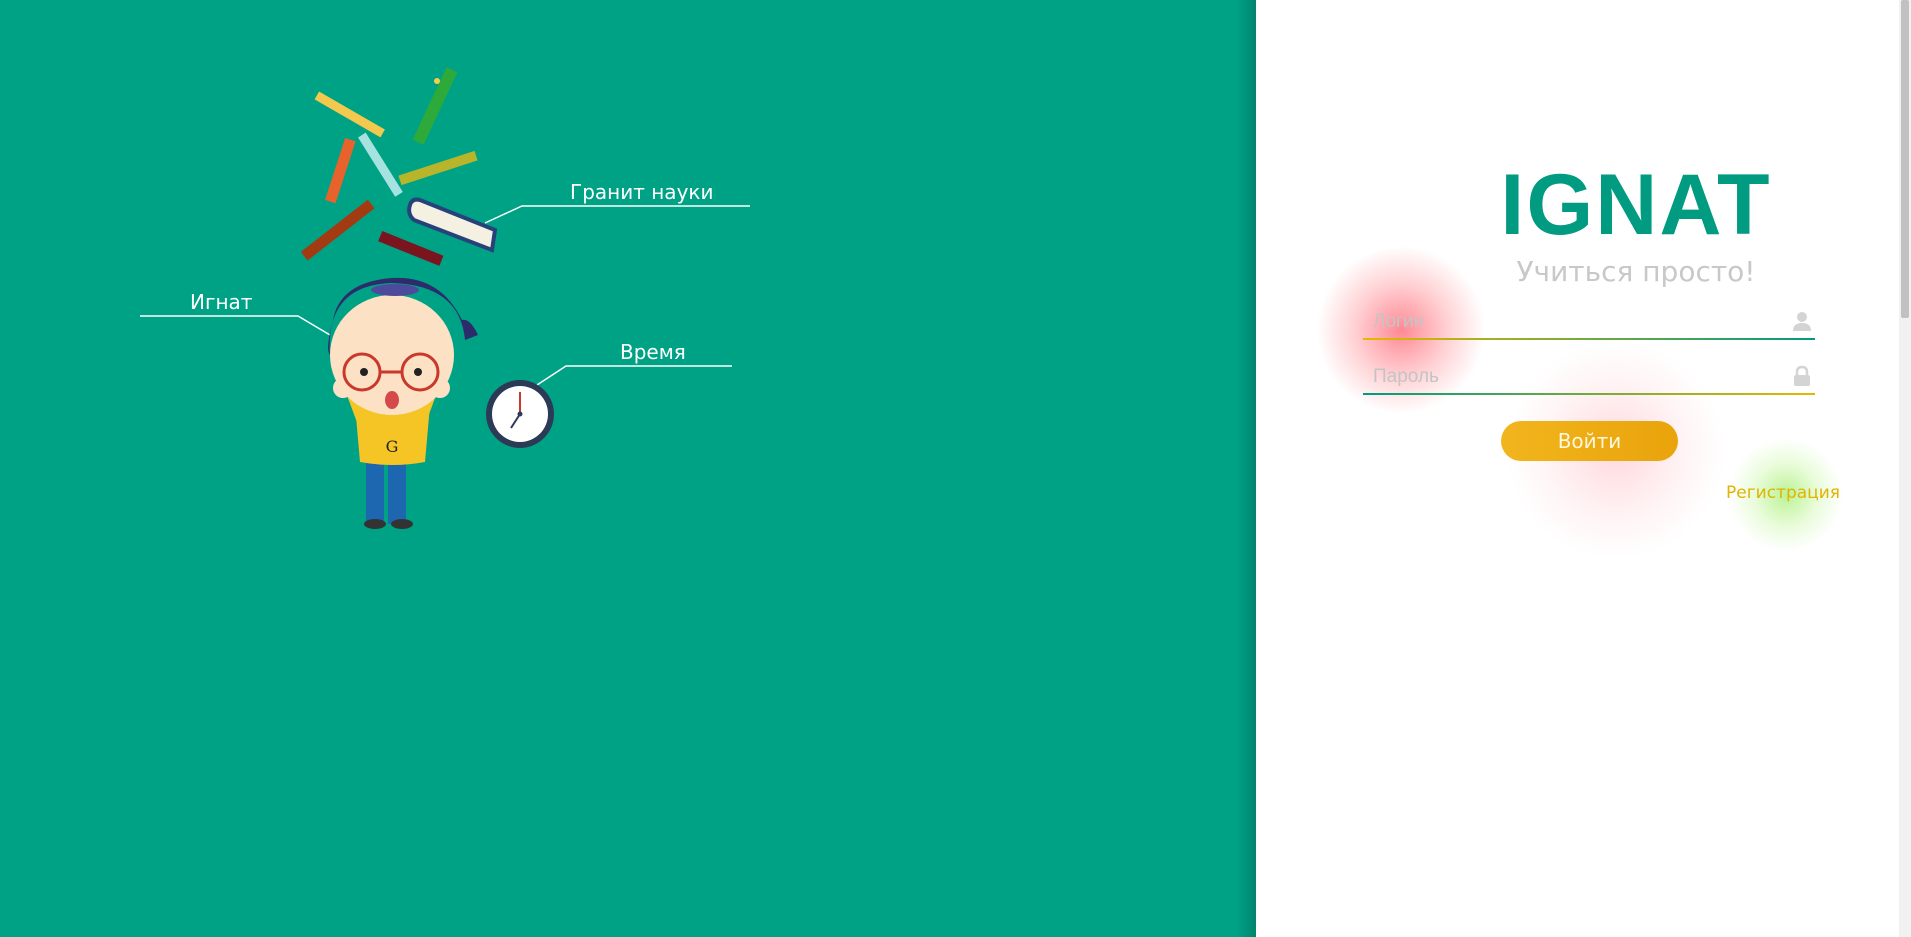  I want to click on password-input, so click(1589, 377).